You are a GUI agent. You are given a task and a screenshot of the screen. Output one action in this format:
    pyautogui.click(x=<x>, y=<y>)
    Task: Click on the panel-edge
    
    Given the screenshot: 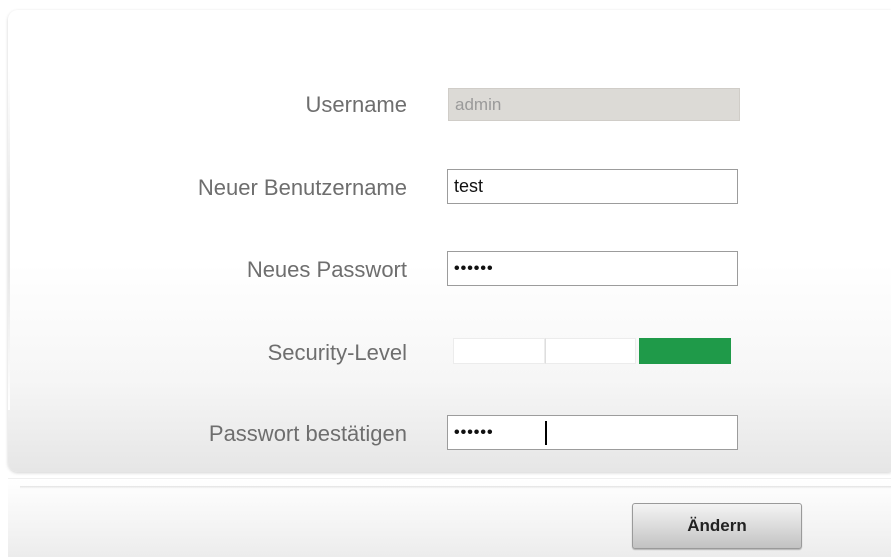 What is the action you would take?
    pyautogui.click(x=9, y=240)
    